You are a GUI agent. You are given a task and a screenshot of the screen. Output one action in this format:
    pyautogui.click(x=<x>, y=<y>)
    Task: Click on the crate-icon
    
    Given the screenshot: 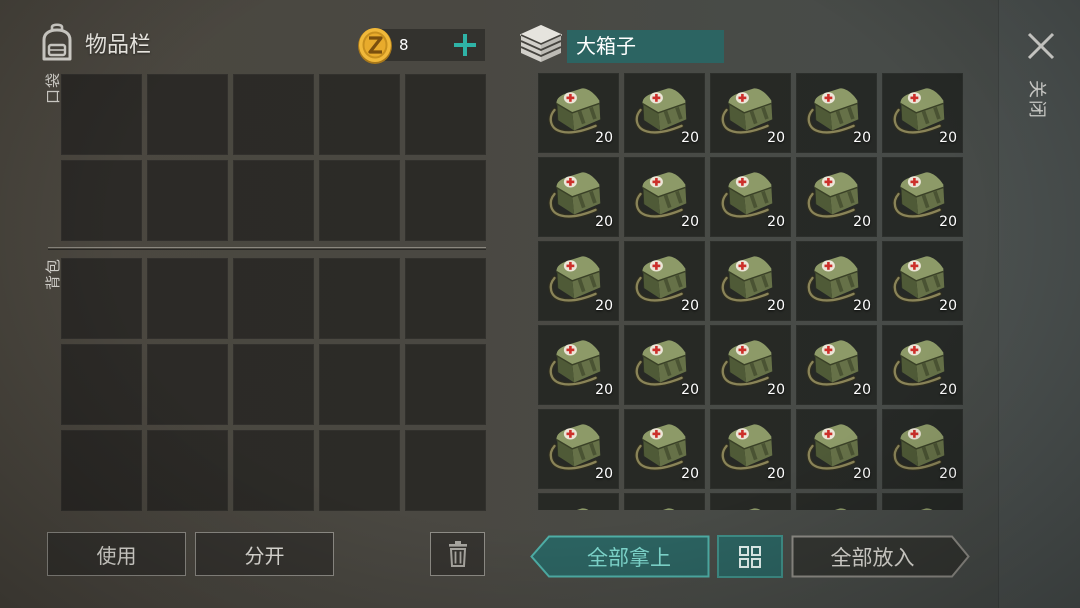 What is the action you would take?
    pyautogui.click(x=541, y=43)
    